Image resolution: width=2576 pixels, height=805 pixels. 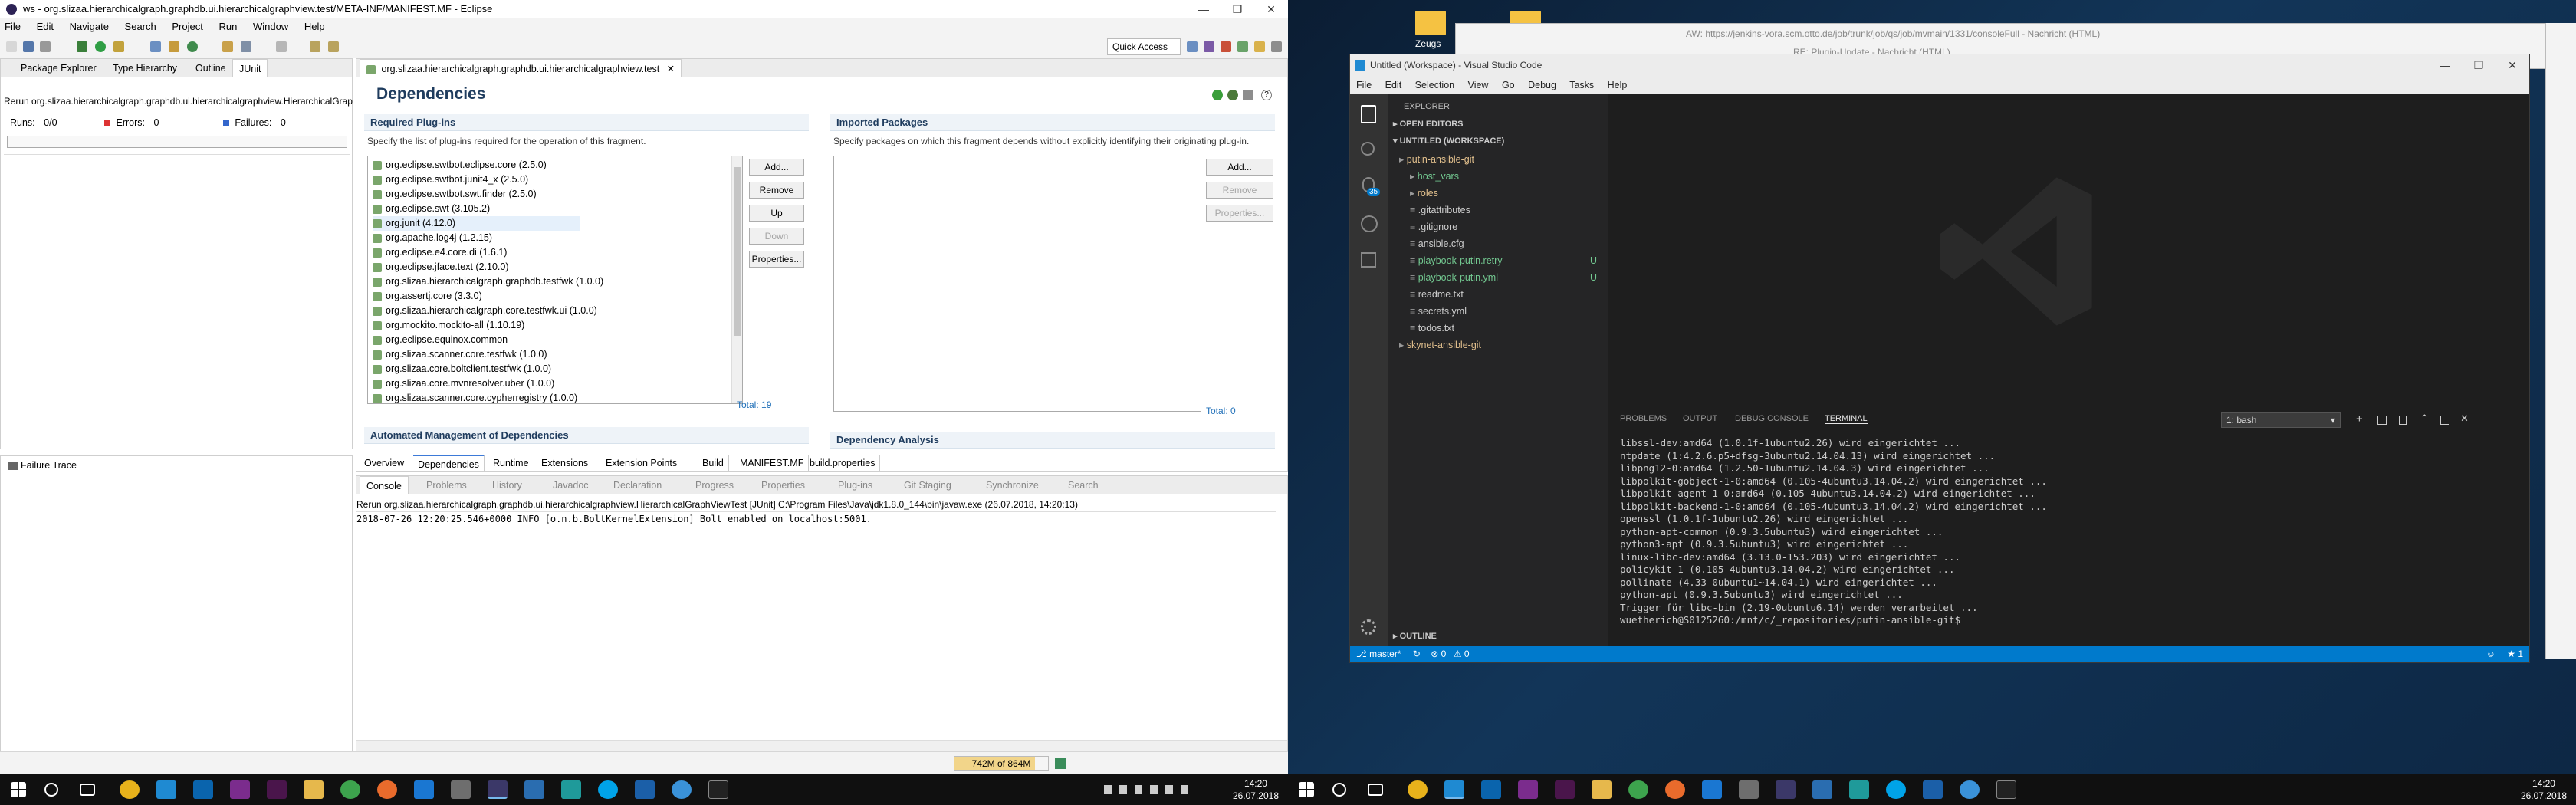 What do you see at coordinates (2359, 419) in the screenshot?
I see `new-terminal-icon: +` at bounding box center [2359, 419].